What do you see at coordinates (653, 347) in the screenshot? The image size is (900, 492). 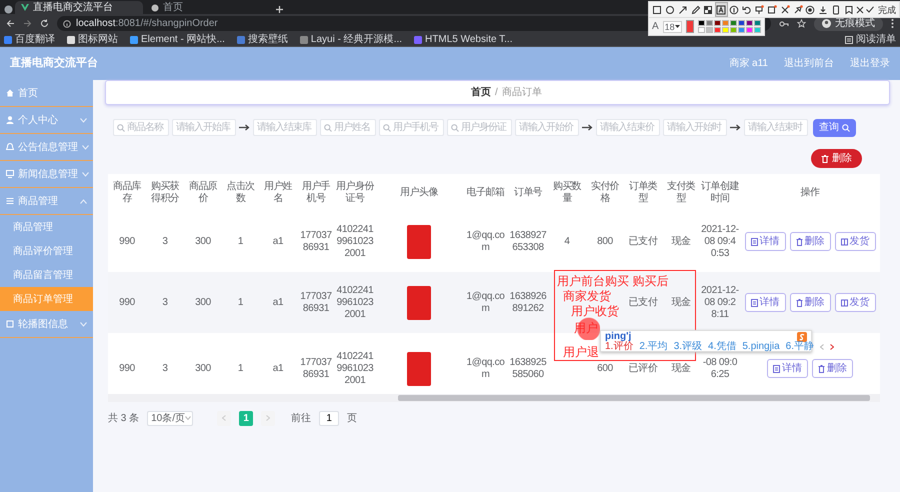 I see `ime-candidate: 2.平均` at bounding box center [653, 347].